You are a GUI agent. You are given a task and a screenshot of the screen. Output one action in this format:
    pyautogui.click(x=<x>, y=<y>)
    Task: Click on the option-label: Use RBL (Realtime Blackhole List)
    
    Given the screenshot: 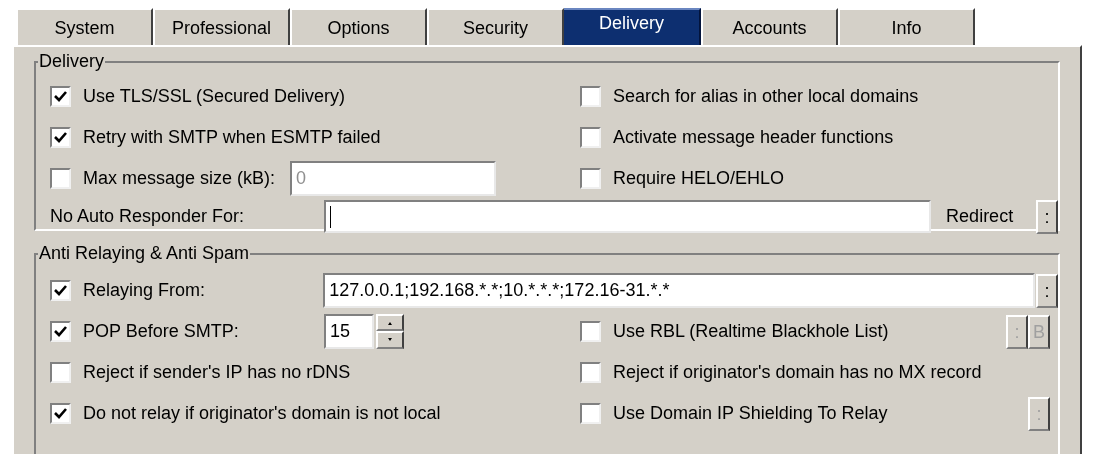 What is the action you would take?
    pyautogui.click(x=751, y=331)
    